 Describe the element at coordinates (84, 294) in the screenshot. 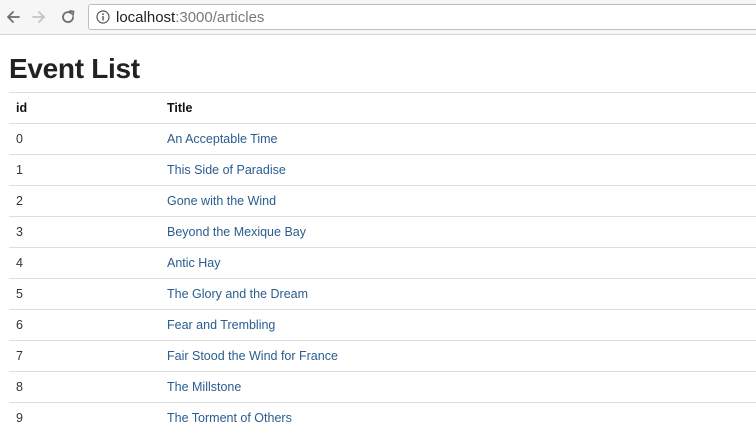

I see `row-id: 5` at that location.